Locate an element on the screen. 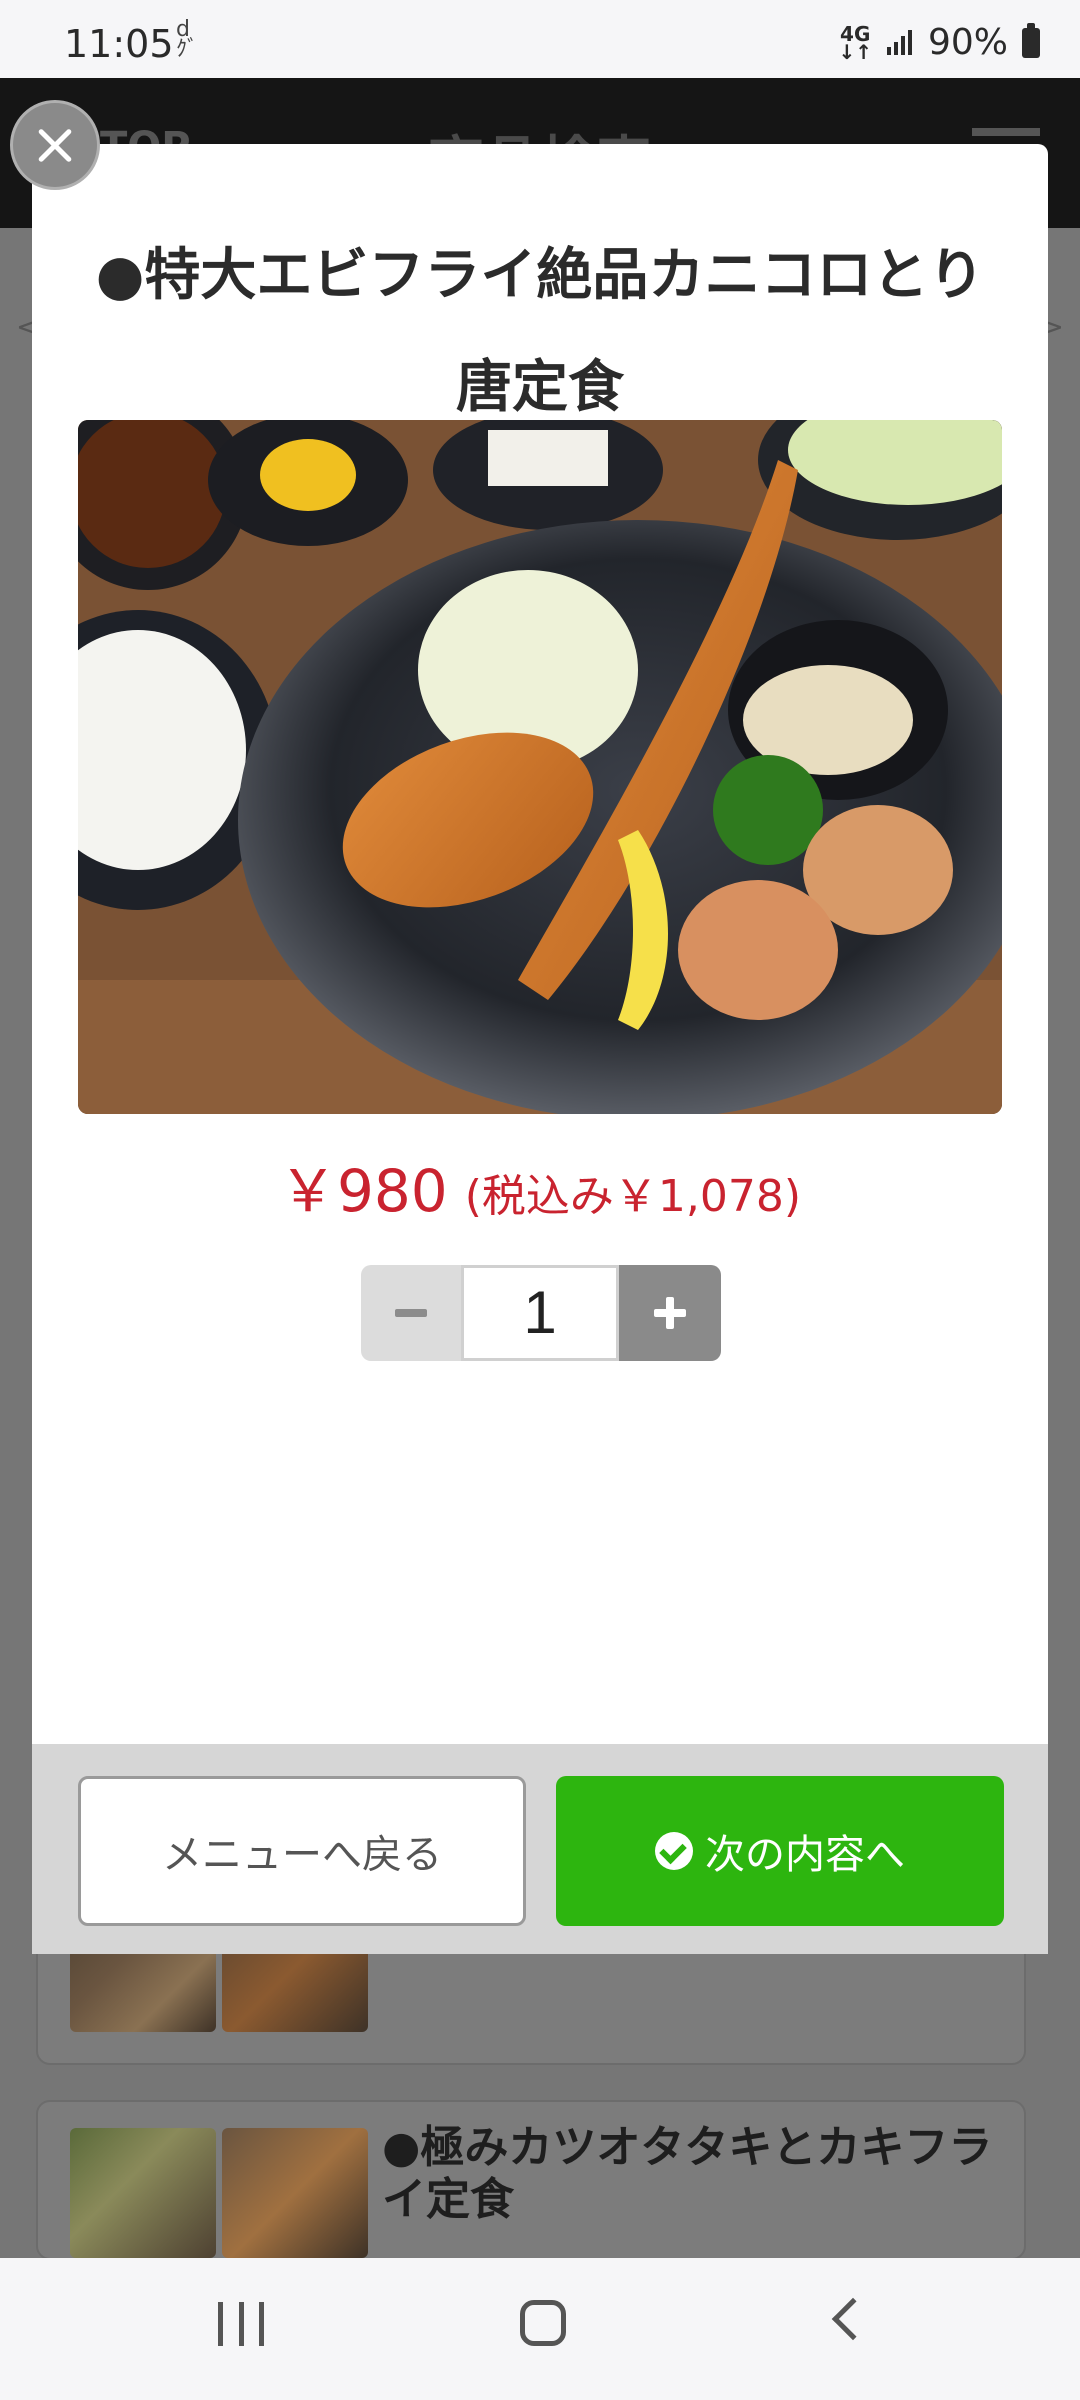 The width and height of the screenshot is (1080, 2400). status-time: 11:05 is located at coordinates (119, 44).